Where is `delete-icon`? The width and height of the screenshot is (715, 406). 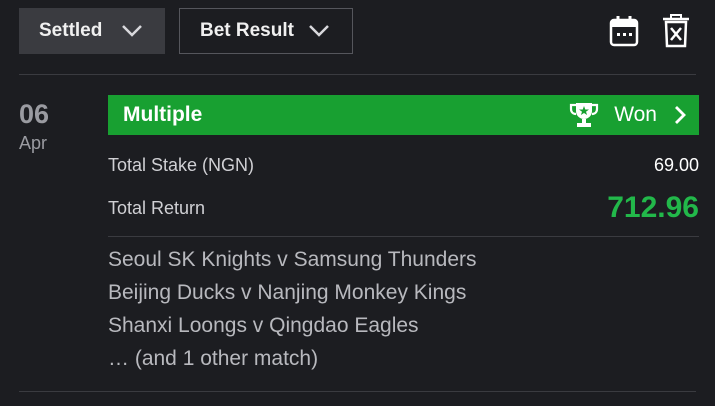
delete-icon is located at coordinates (676, 31).